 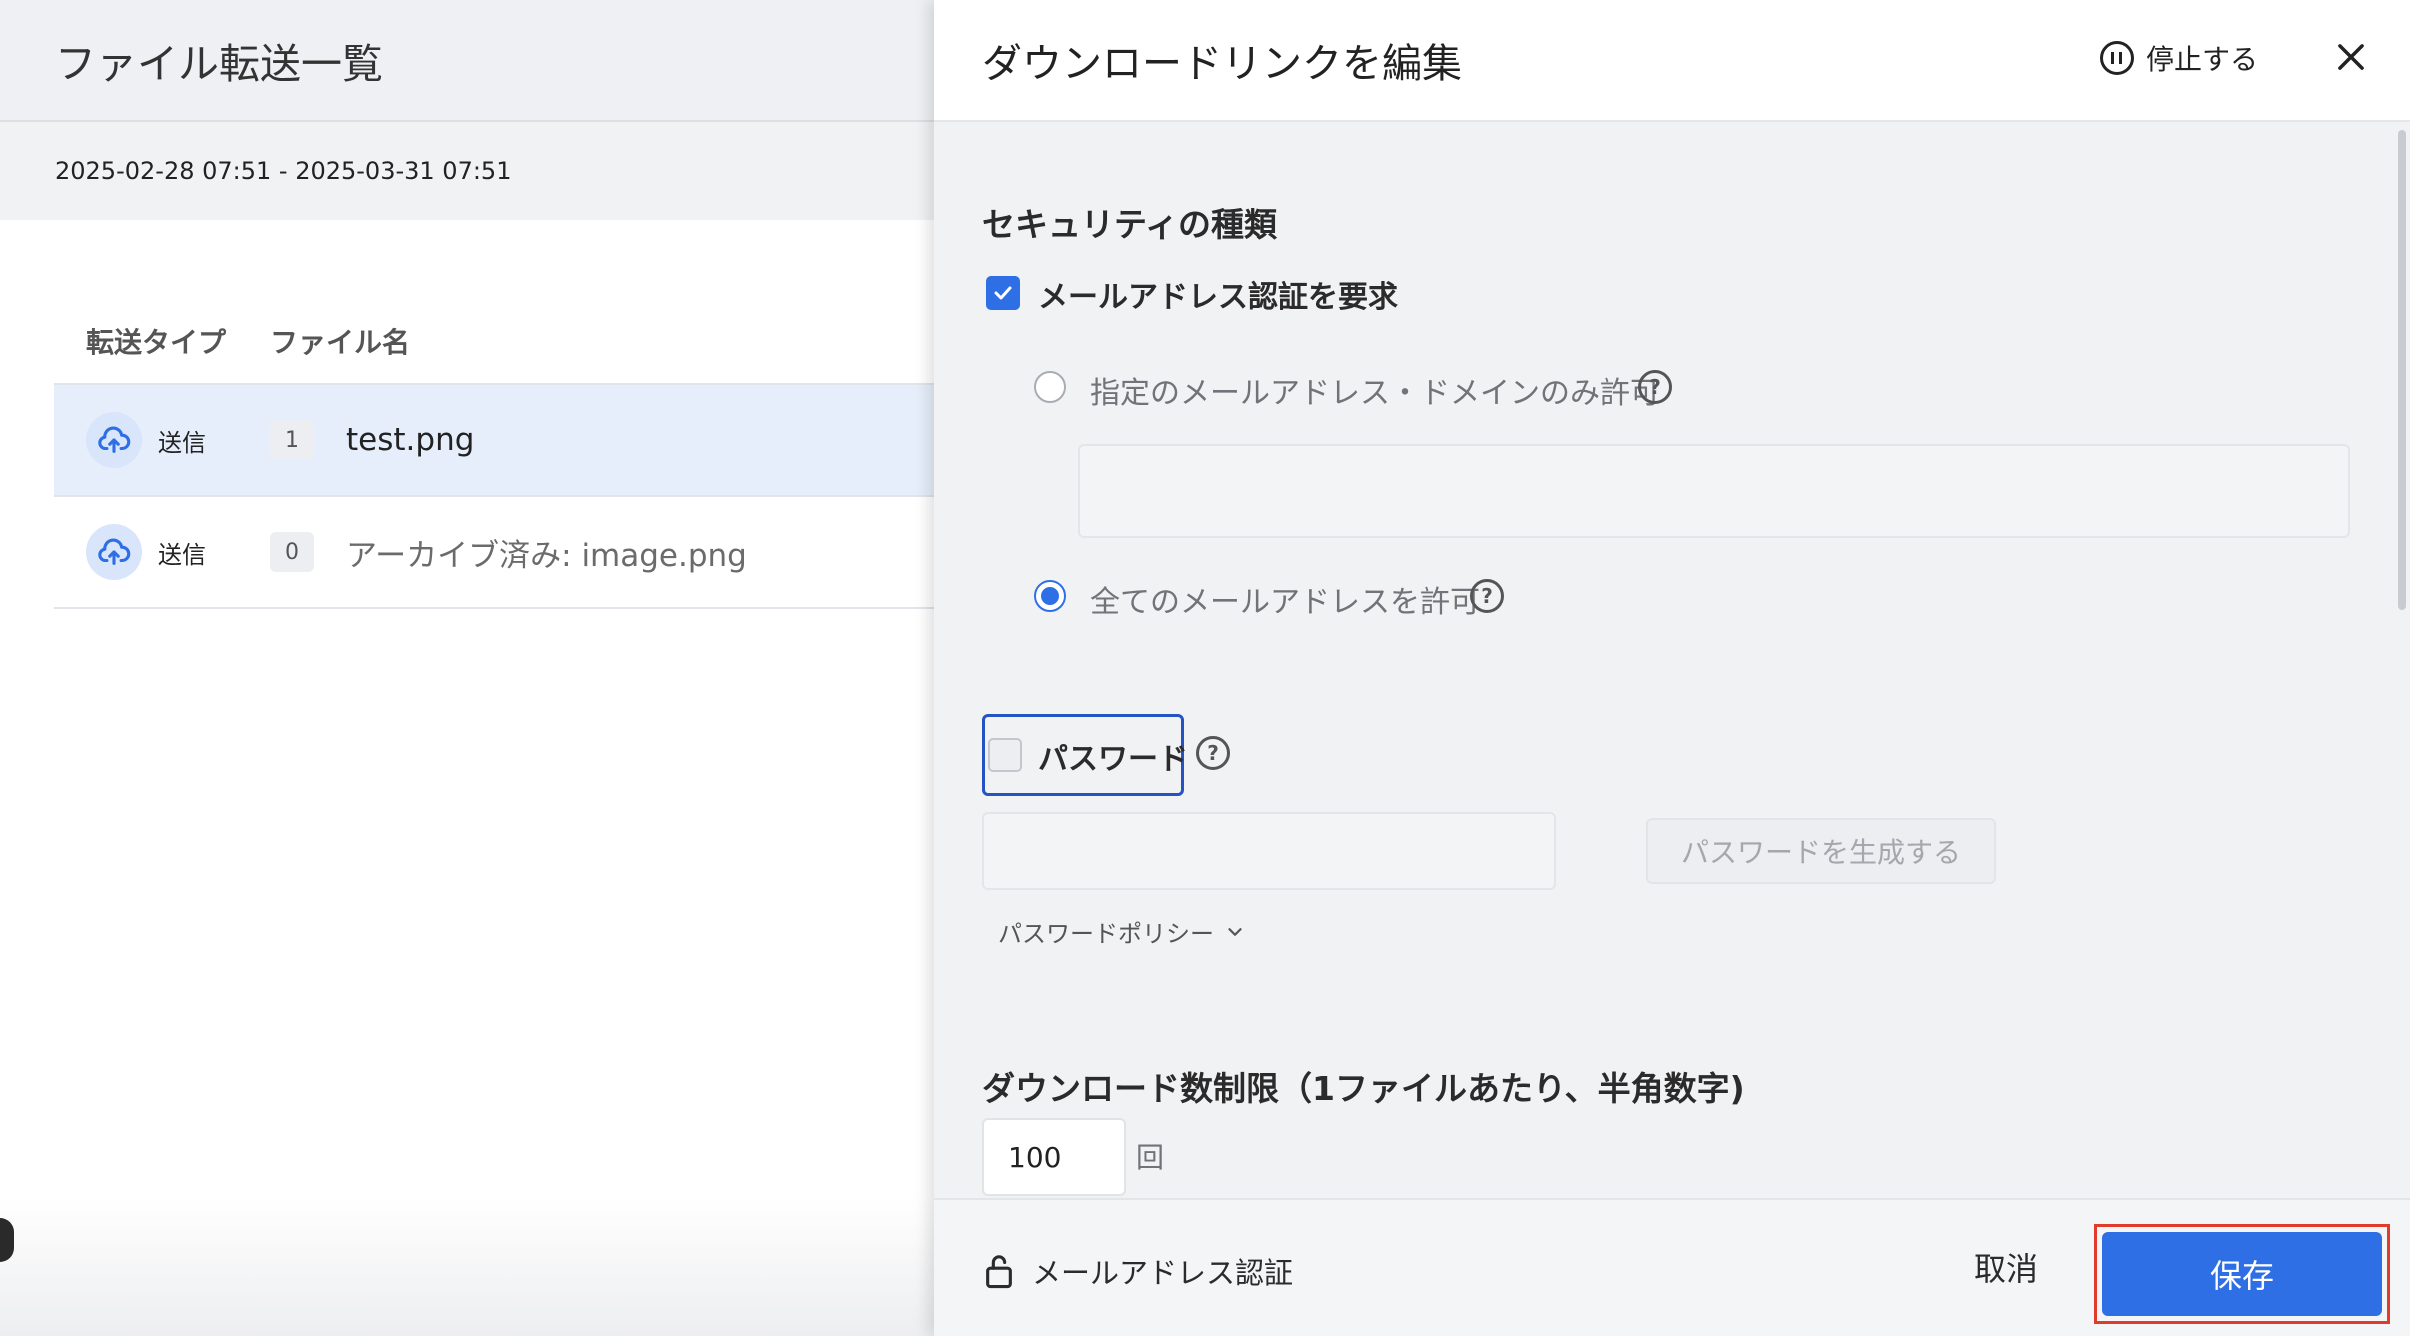 I want to click on filename-cell: 0 アーカイブ済み: image.png, so click(x=508, y=552).